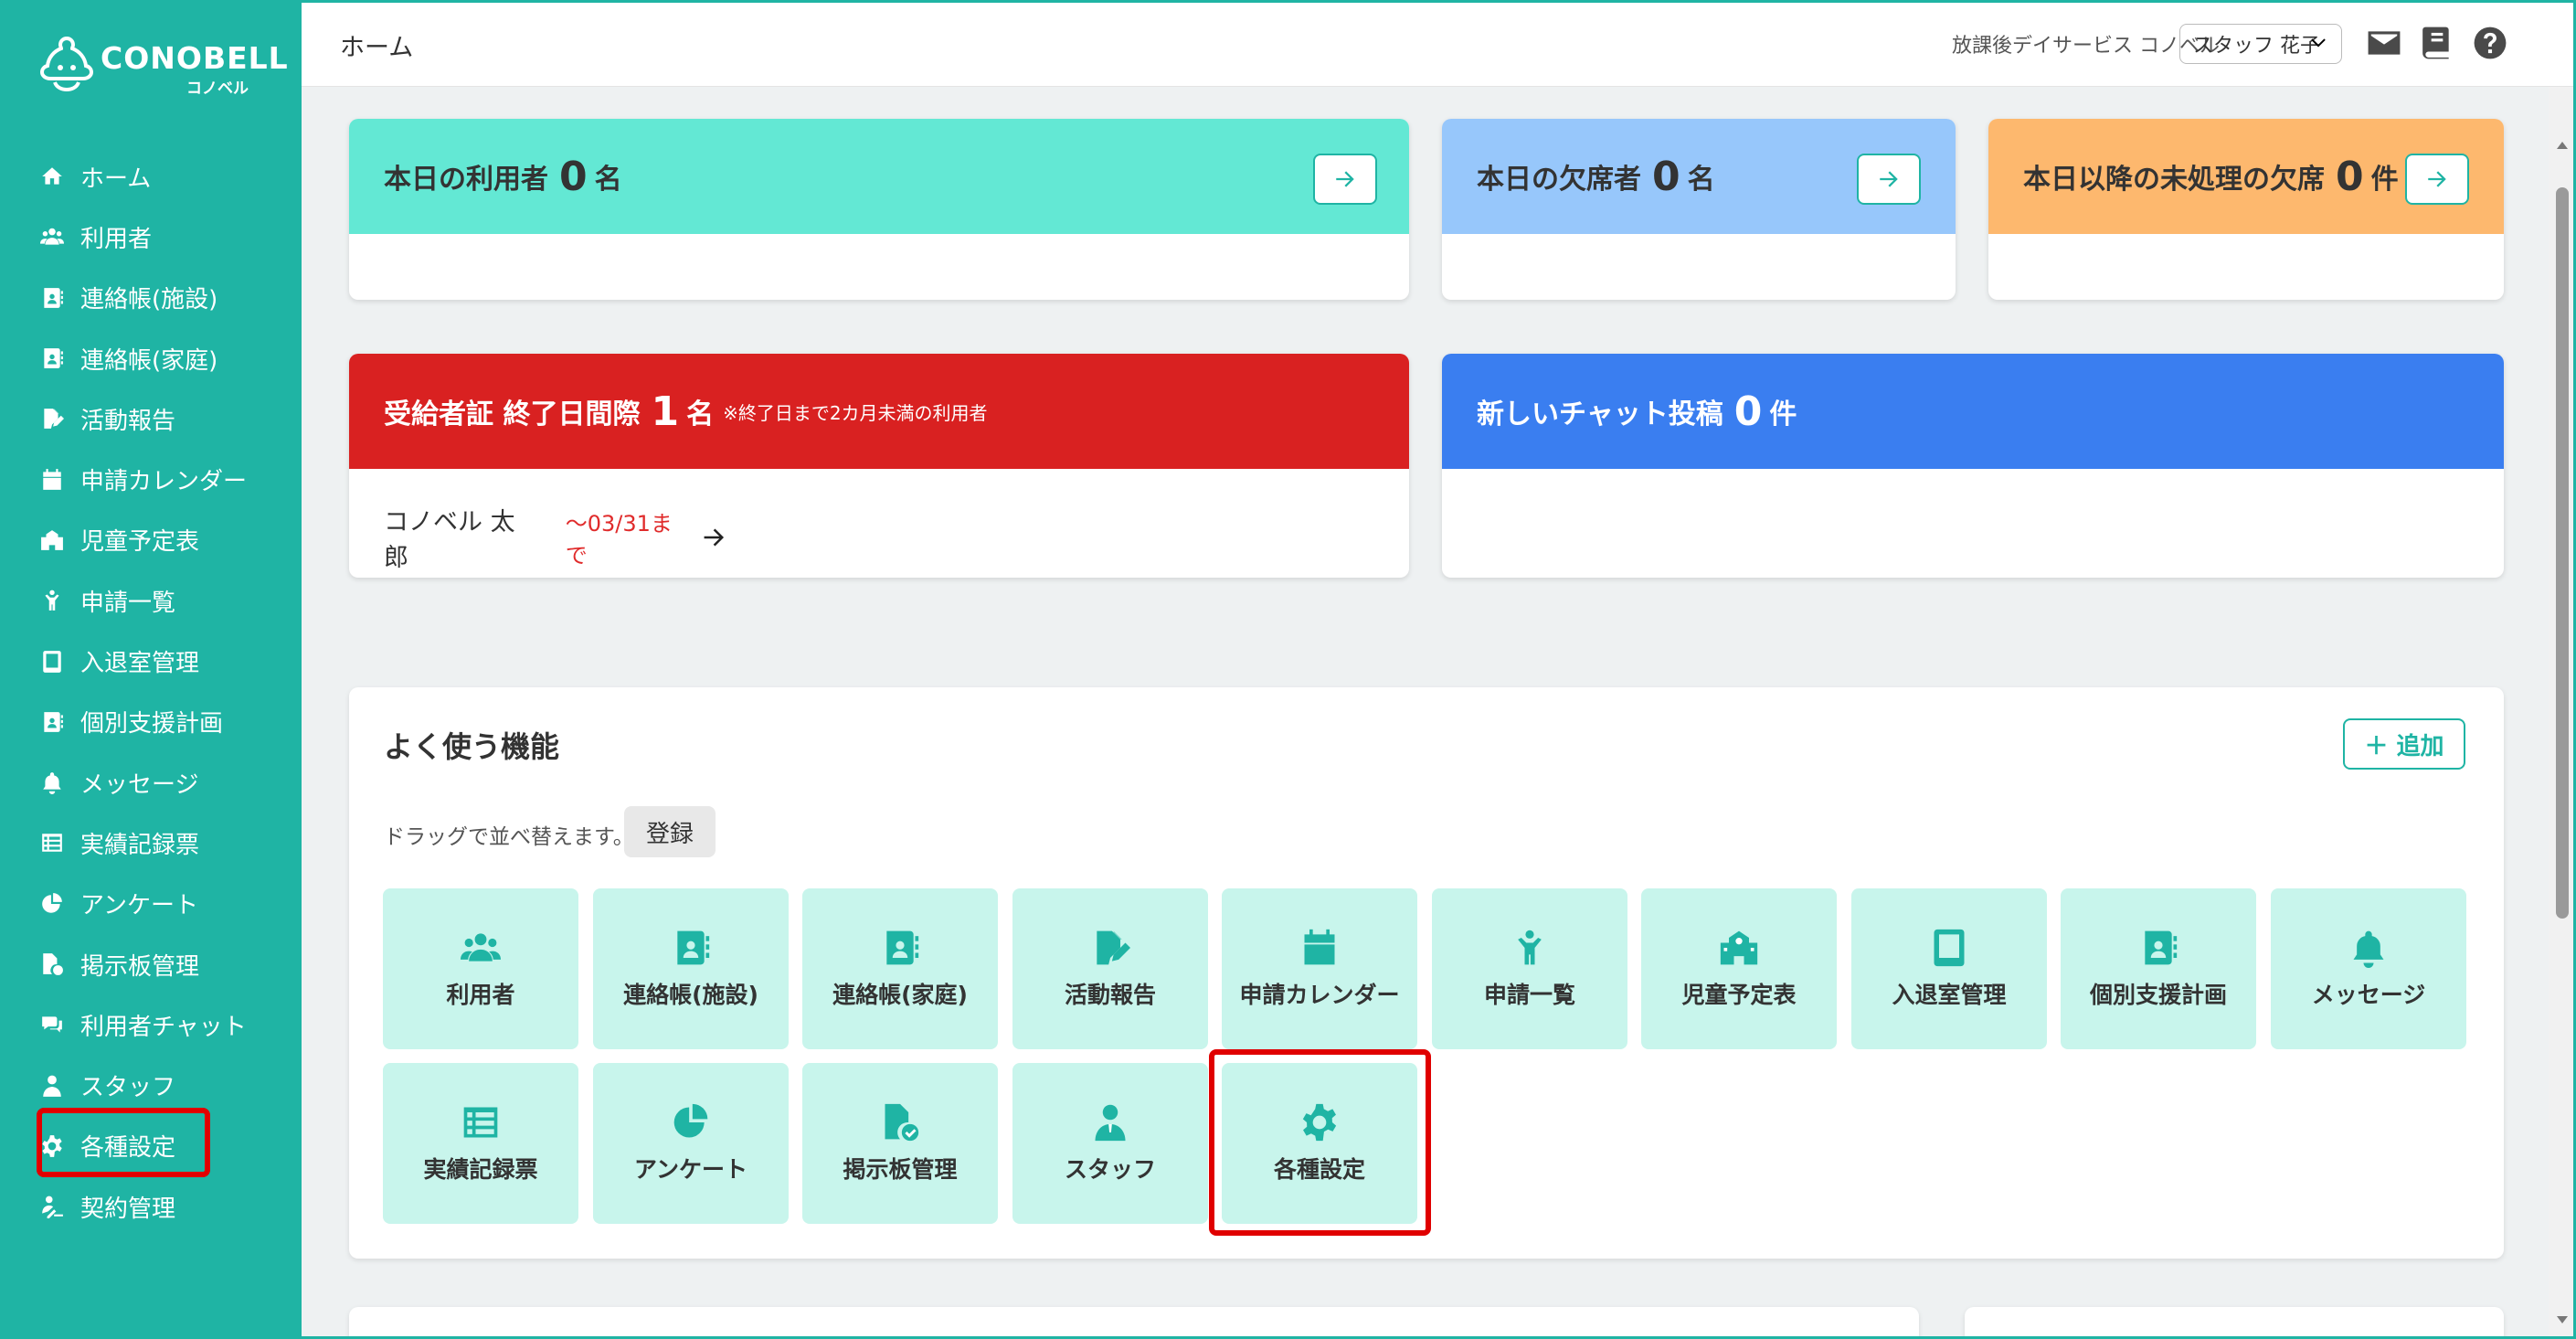  Describe the element at coordinates (1973, 466) in the screenshot. I see `new-chat-card: 新しいチャット投稿 0 件` at that location.